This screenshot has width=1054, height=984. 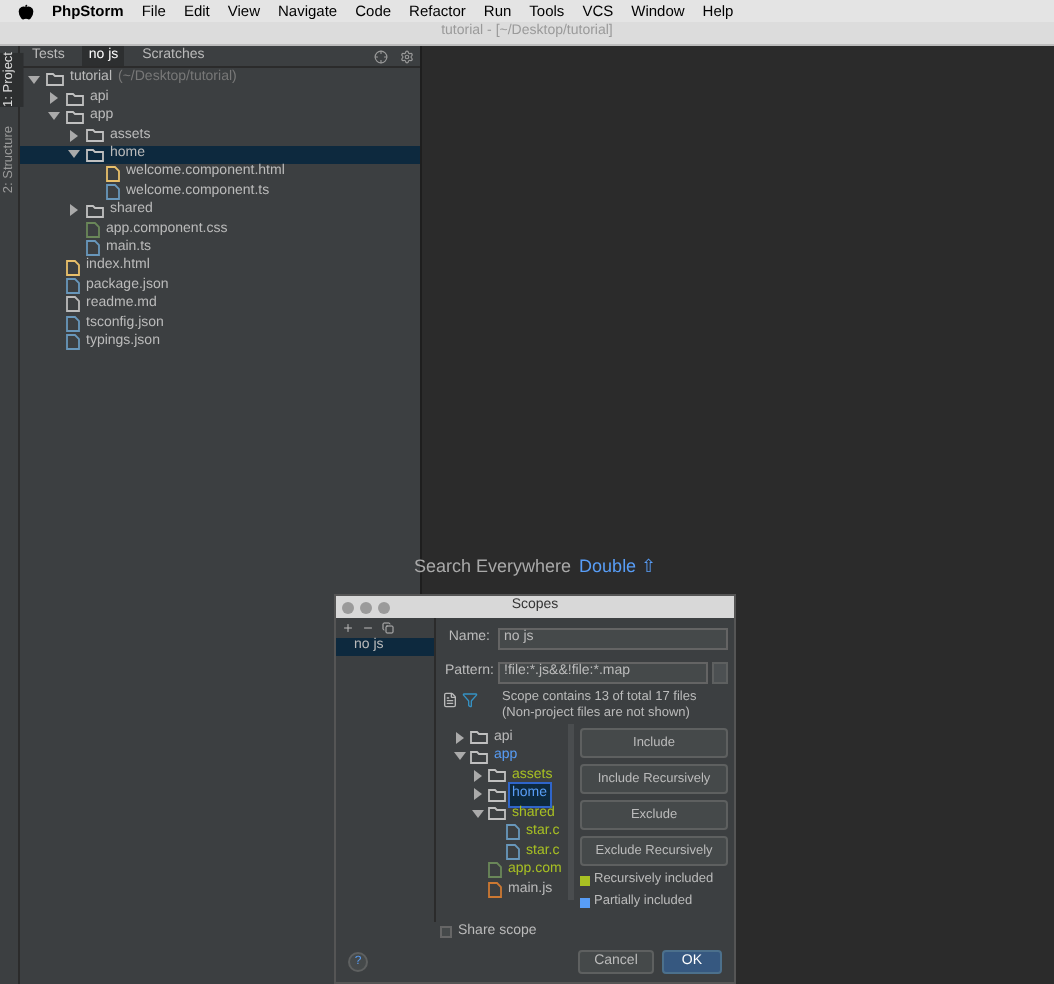 I want to click on copy-icon, so click(x=388, y=628).